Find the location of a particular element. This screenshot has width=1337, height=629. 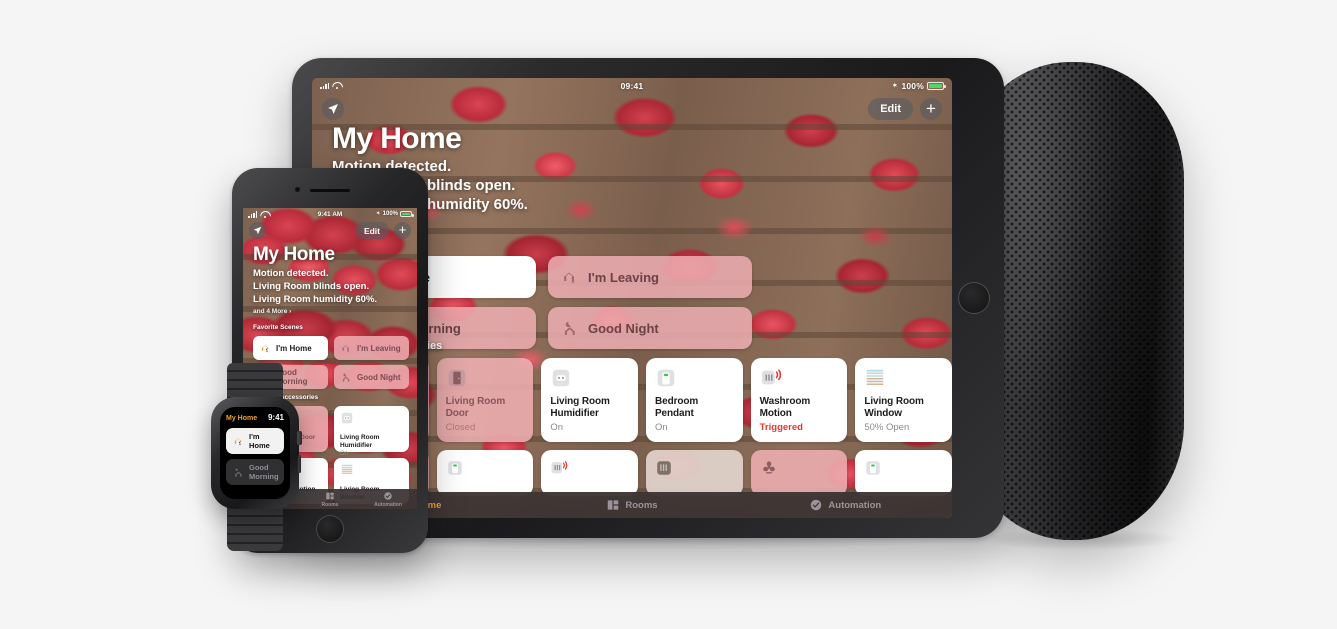

watch-header: My Home 9:41 is located at coordinates (255, 417).